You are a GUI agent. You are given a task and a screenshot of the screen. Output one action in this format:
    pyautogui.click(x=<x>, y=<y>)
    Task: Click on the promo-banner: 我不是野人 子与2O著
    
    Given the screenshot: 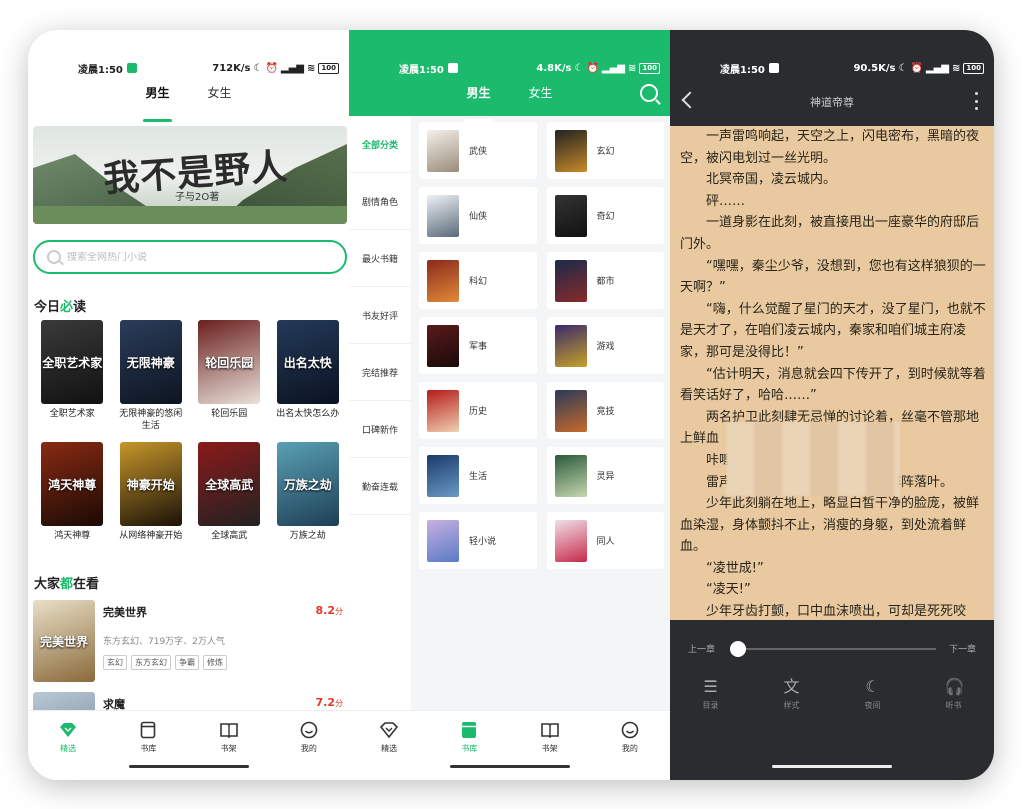 What is the action you would take?
    pyautogui.click(x=190, y=175)
    